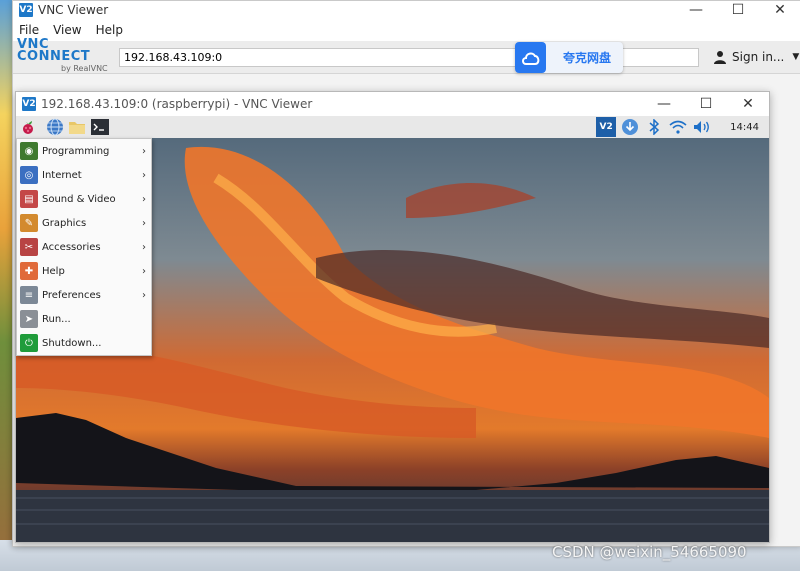  I want to click on volume-icon, so click(702, 127).